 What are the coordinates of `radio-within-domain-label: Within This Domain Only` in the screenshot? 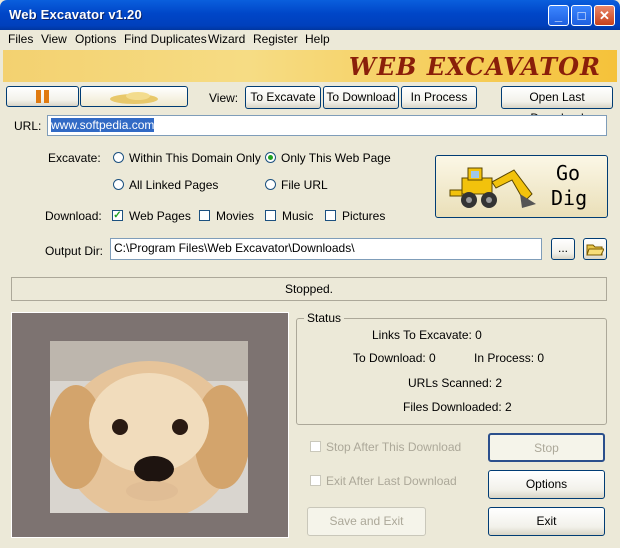 It's located at (195, 158).